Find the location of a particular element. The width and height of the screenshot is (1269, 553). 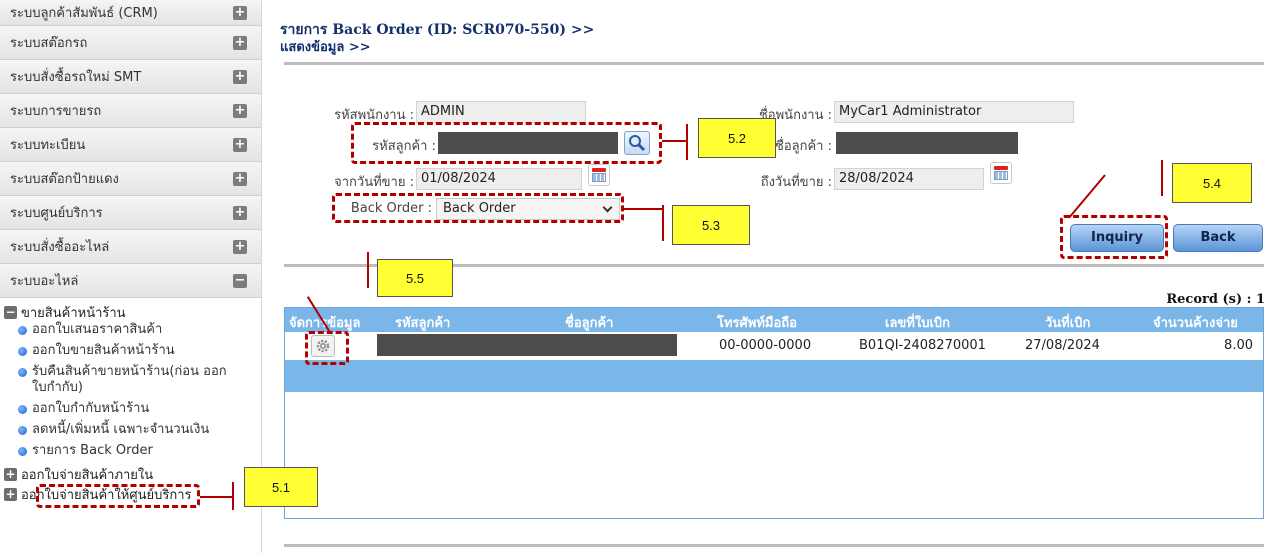

callout-tag-5-5: 5.5 is located at coordinates (415, 278).